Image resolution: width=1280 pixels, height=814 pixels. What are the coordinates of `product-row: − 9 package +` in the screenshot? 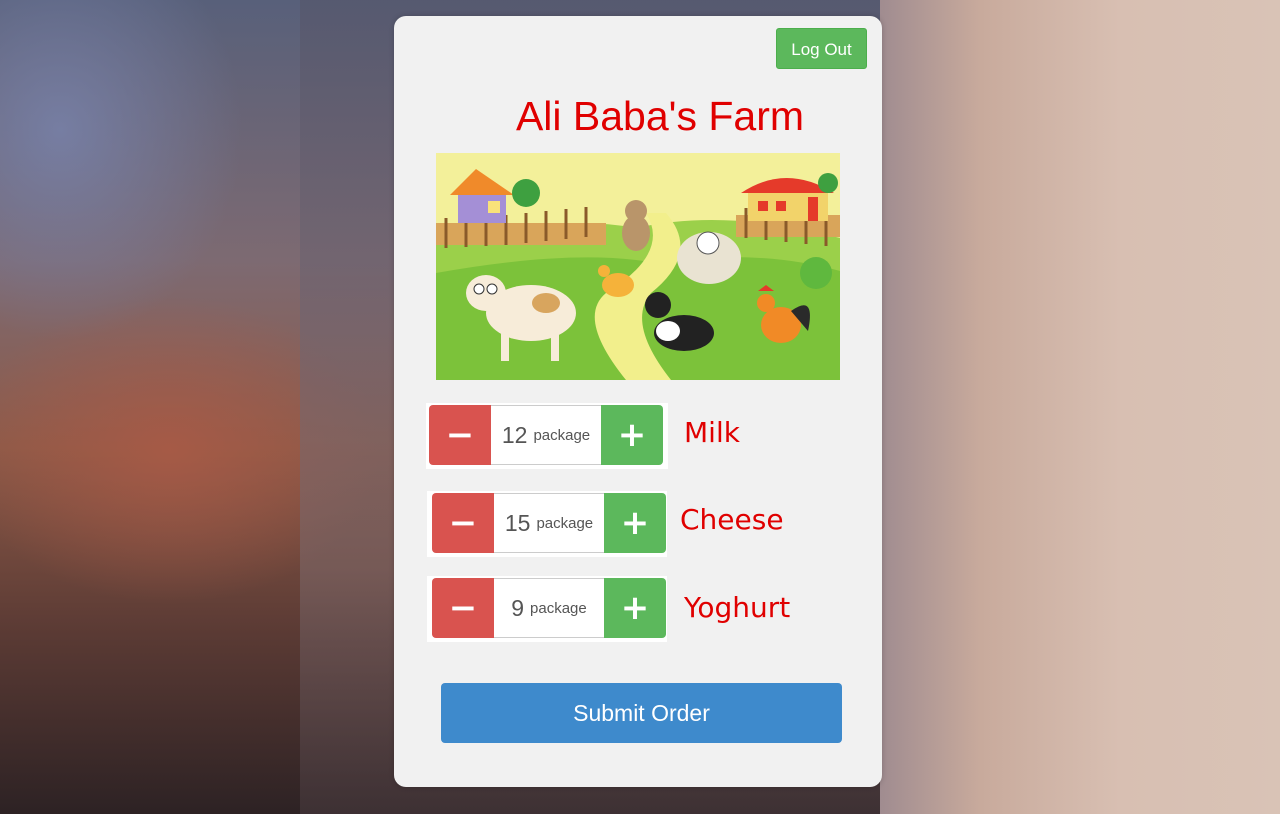 It's located at (547, 609).